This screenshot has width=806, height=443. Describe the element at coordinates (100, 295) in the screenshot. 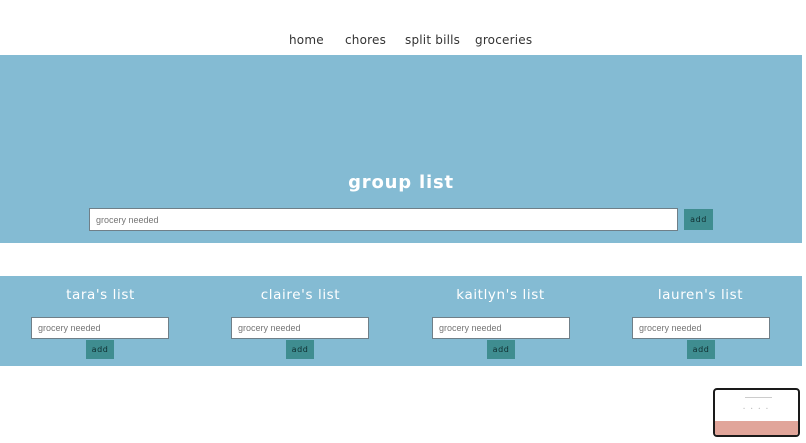

I see `tara-list-title: tara's list` at that location.